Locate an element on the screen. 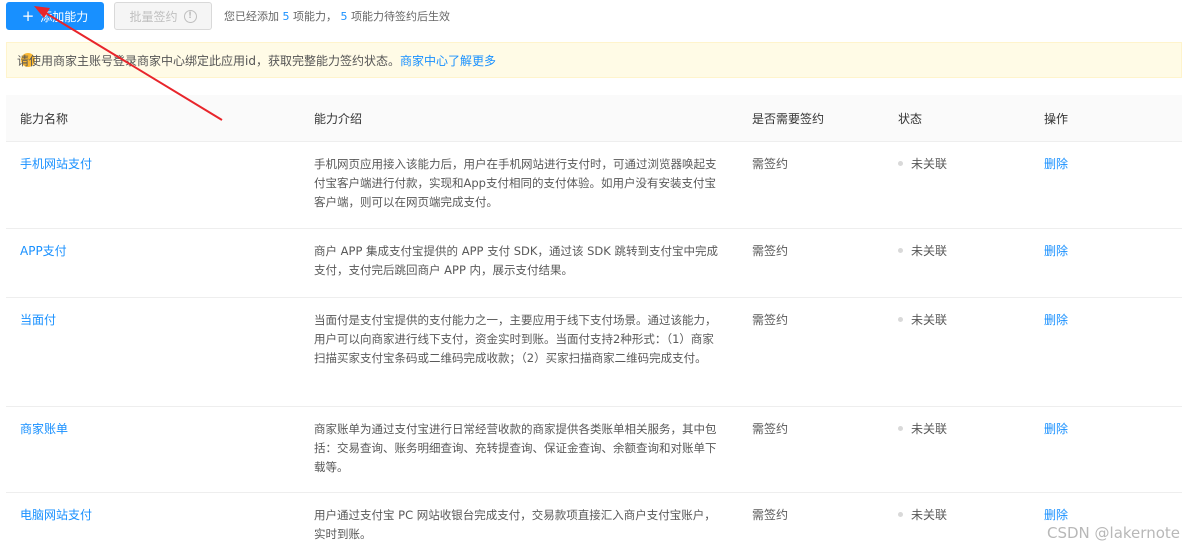  summary-mid: 项能力， is located at coordinates (315, 16).